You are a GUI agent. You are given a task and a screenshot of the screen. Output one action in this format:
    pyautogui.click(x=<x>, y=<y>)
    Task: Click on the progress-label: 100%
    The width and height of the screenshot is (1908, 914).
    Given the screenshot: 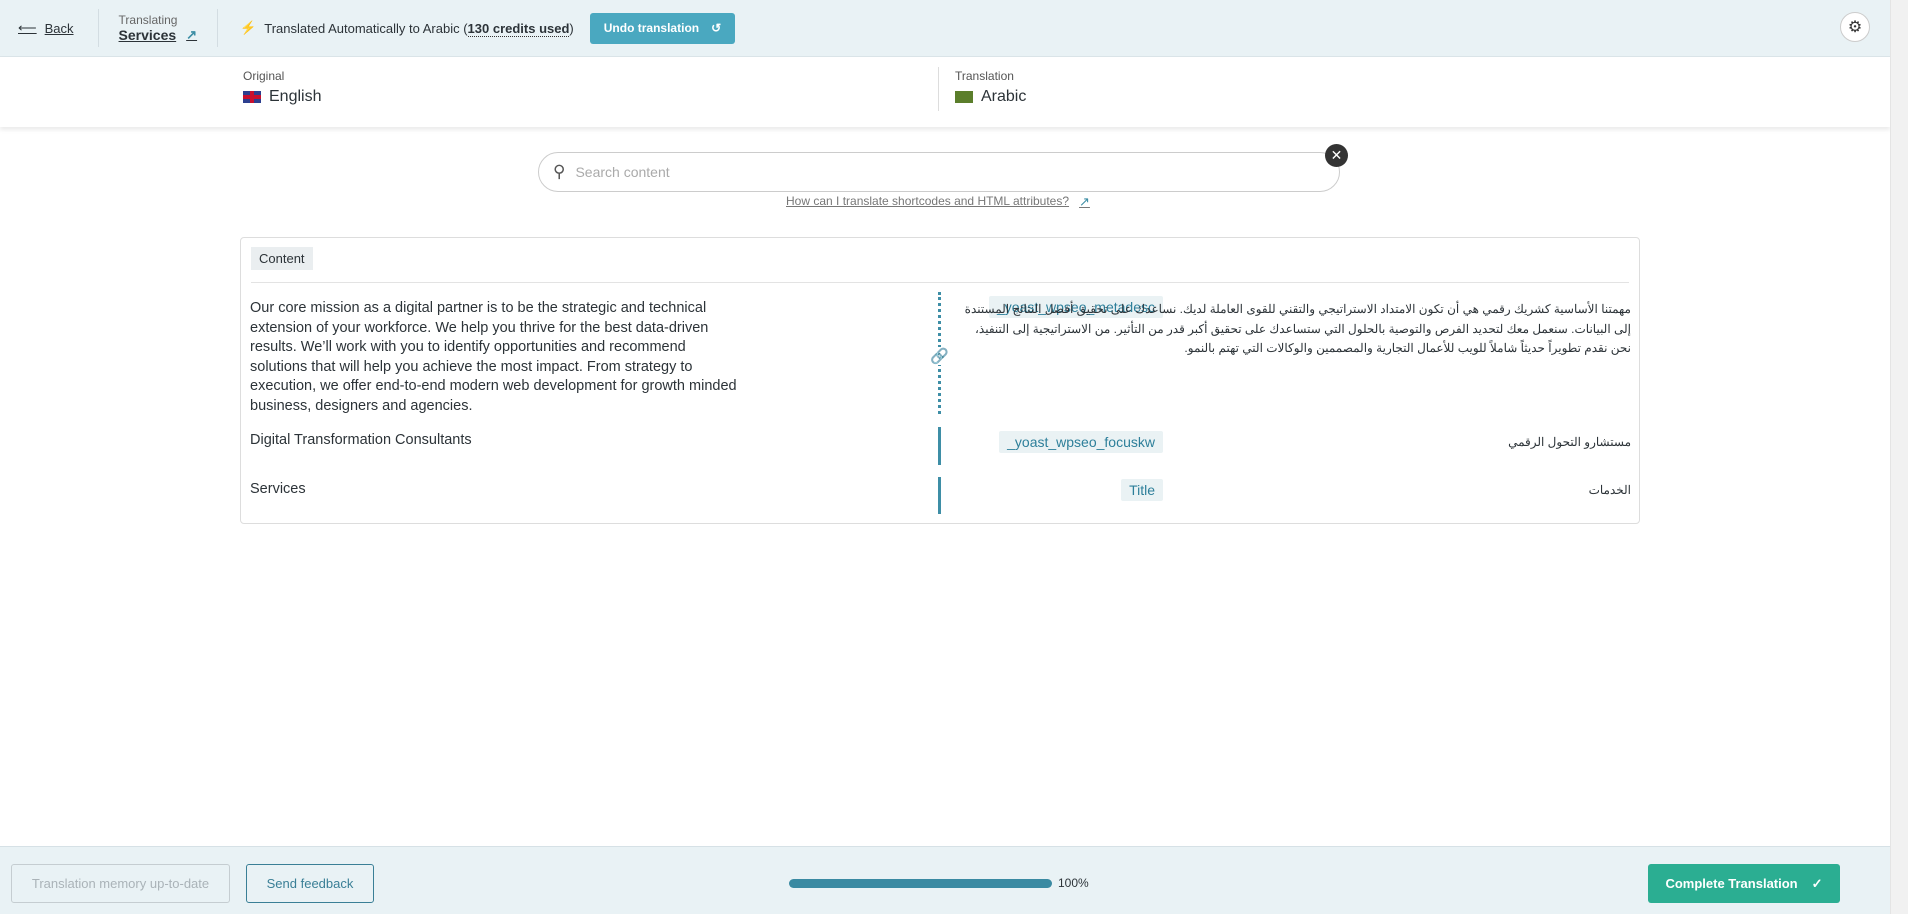 What is the action you would take?
    pyautogui.click(x=1073, y=883)
    